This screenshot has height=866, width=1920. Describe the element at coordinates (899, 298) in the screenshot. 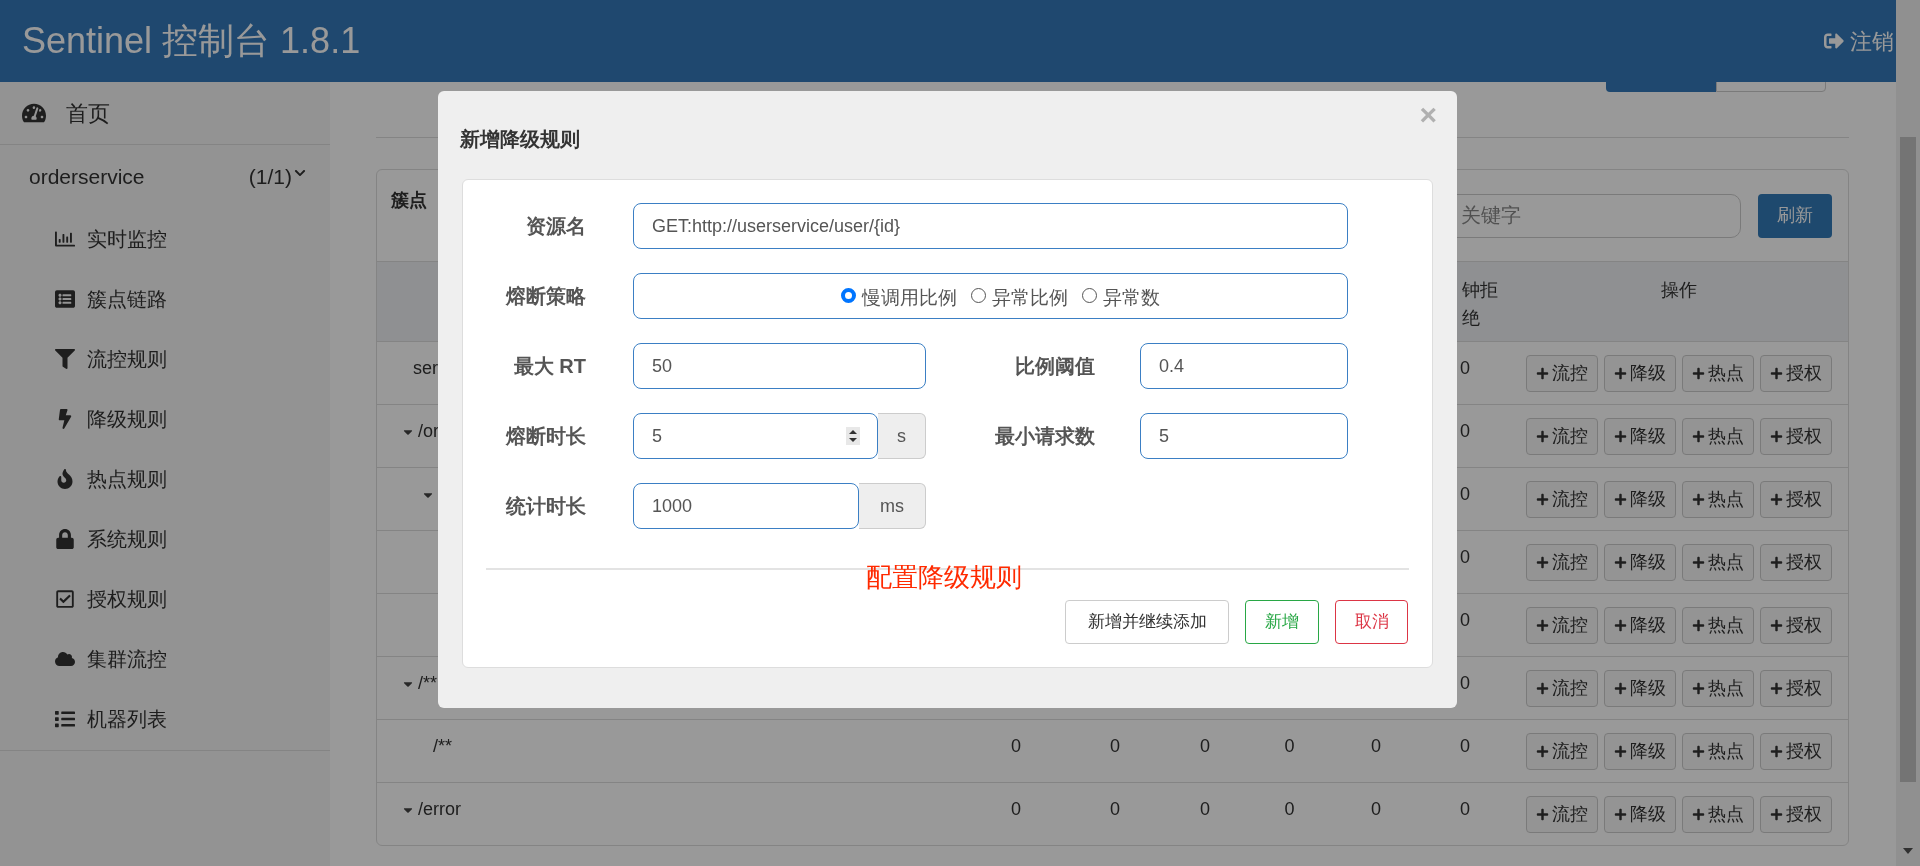

I see `radio-option: 慢调用比例` at that location.